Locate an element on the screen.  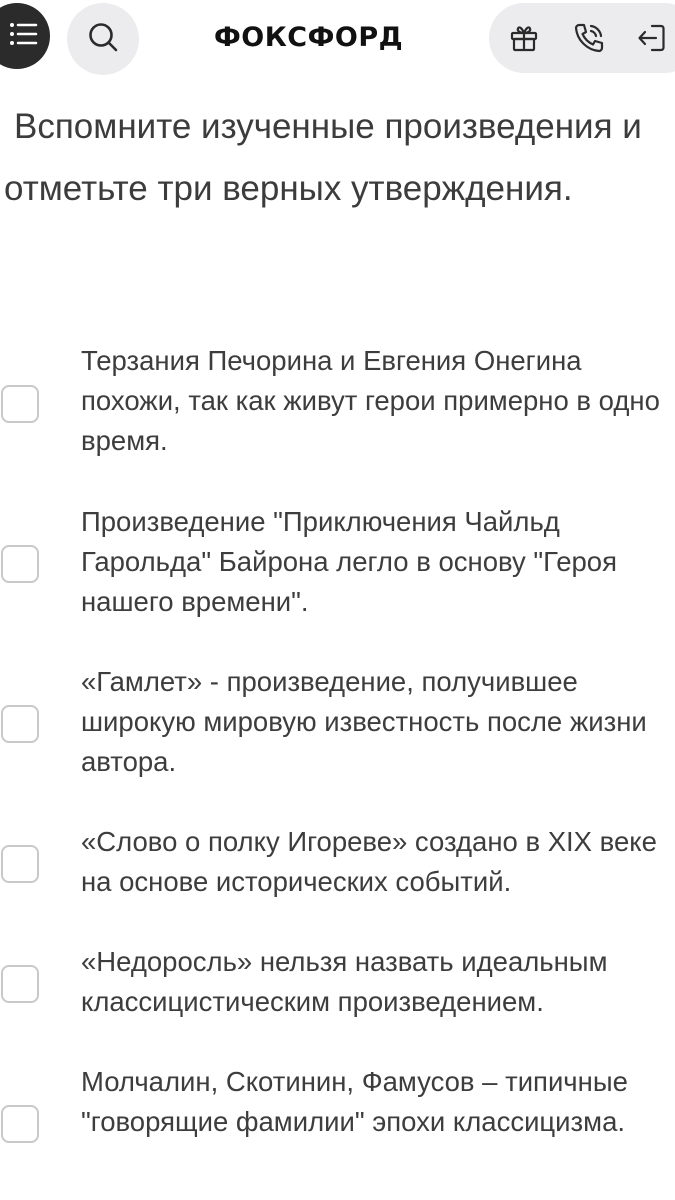
menu-button is located at coordinates (25, 36).